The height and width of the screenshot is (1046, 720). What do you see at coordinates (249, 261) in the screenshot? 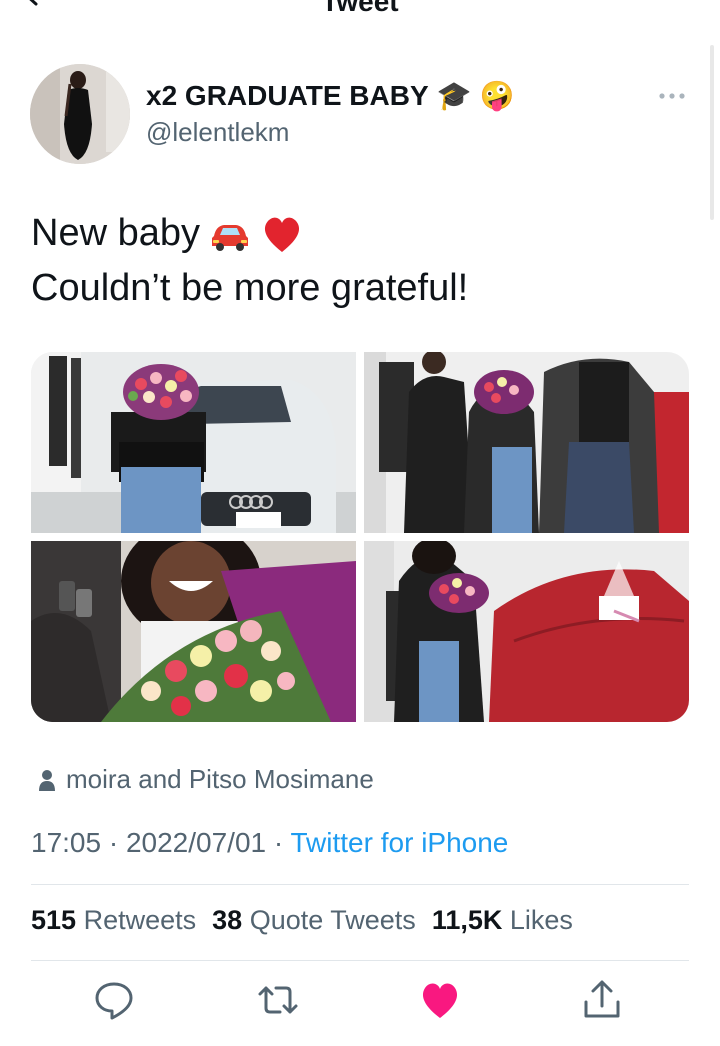
I see `tweet-text: New baby Couldn’t be more grateful!` at bounding box center [249, 261].